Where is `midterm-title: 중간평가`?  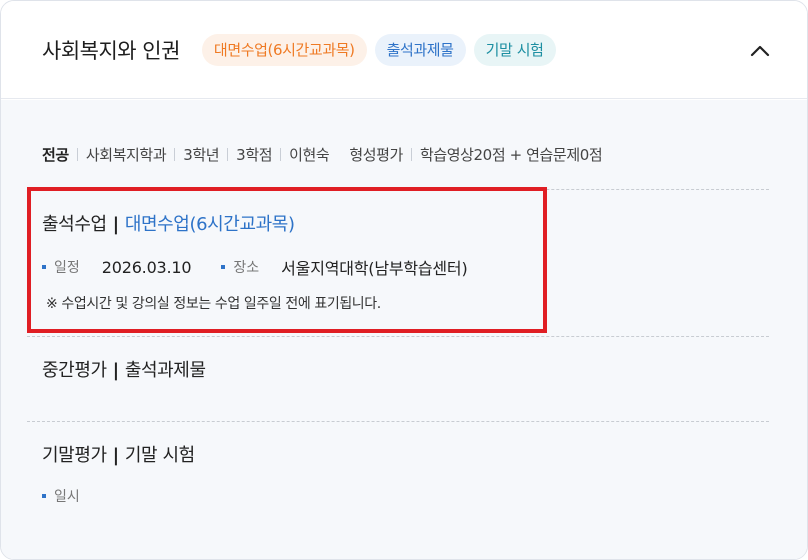 midterm-title: 중간평가 is located at coordinates (74, 370).